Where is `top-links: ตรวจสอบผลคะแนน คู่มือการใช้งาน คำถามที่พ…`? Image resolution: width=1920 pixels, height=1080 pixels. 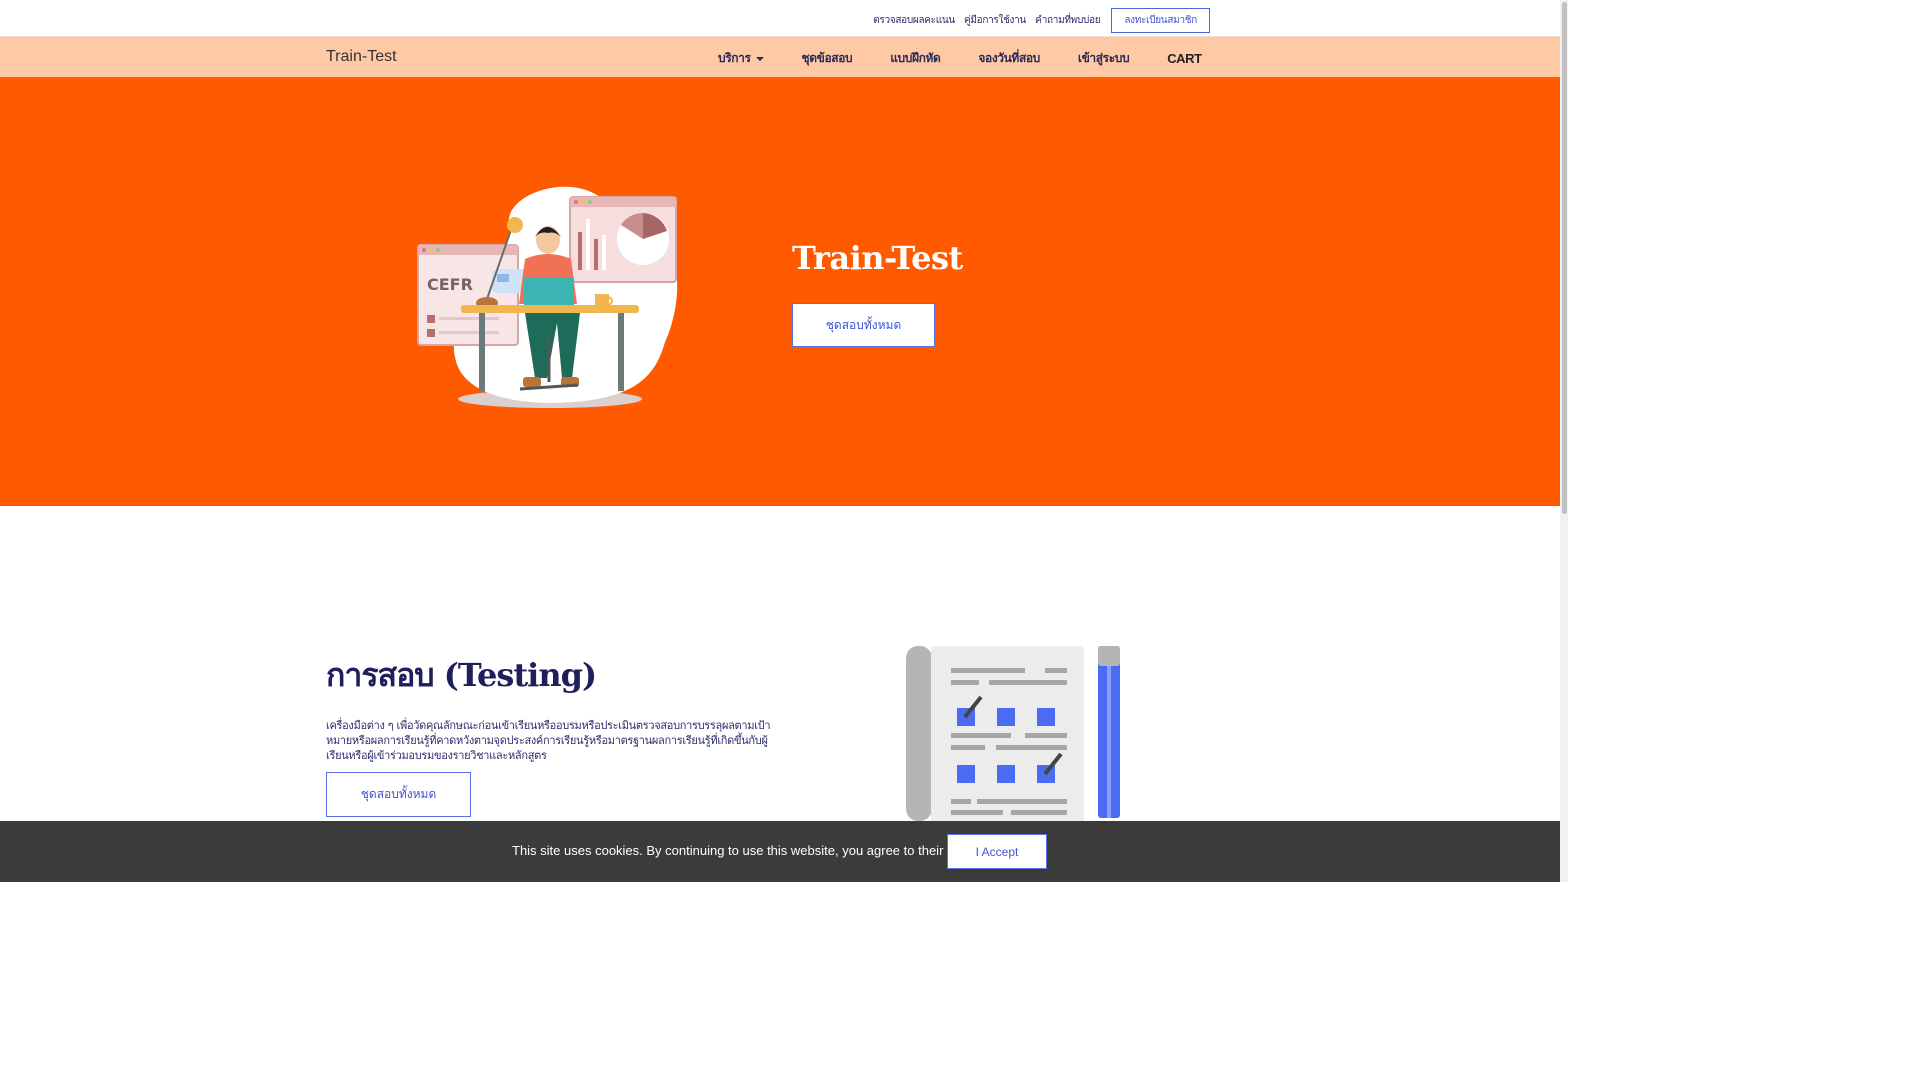 top-links: ตรวจสอบผลคะแนน คู่มือการใช้งาน คำถามที่พ… is located at coordinates (1041, 20).